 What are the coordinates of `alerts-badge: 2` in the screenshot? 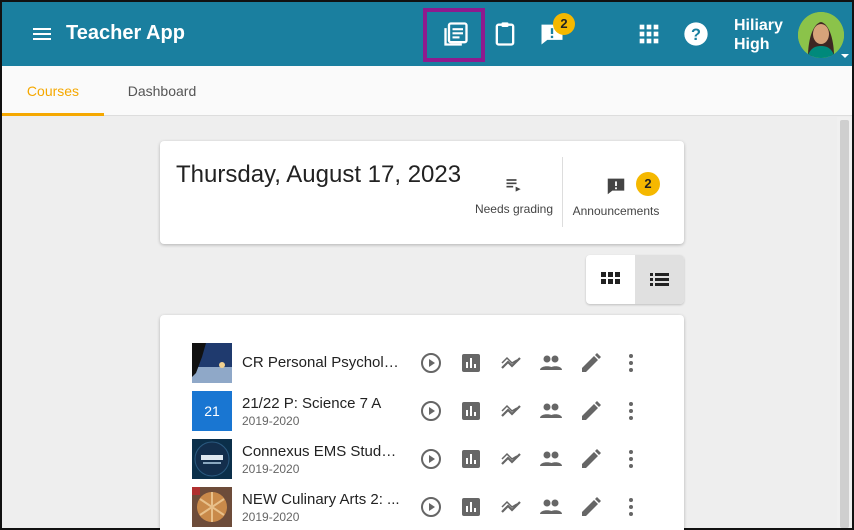 It's located at (564, 24).